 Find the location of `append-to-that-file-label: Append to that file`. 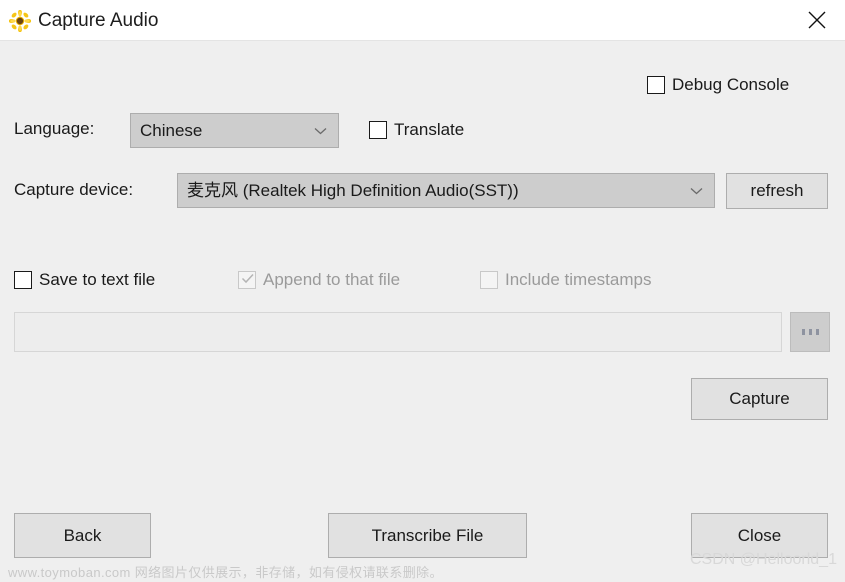

append-to-that-file-label: Append to that file is located at coordinates (332, 279).